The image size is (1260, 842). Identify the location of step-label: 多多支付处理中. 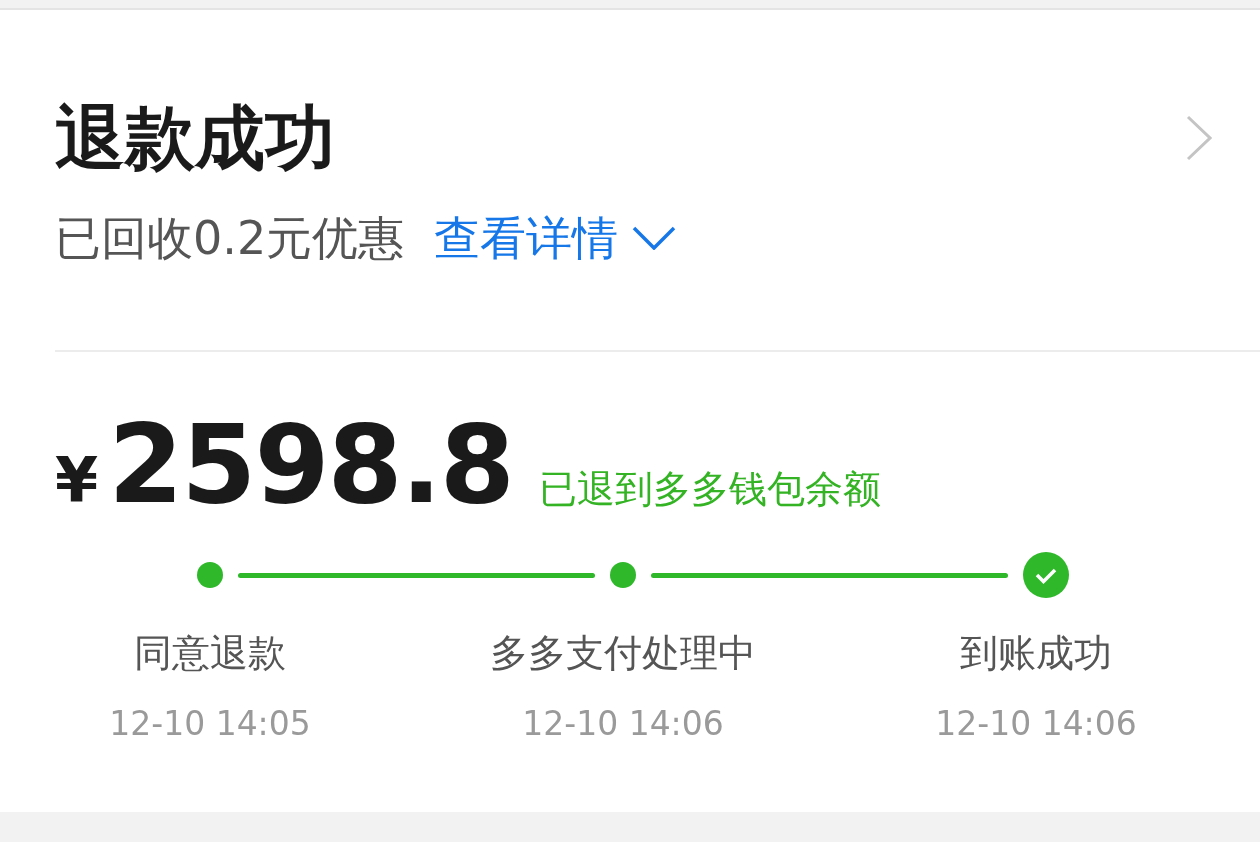
(623, 653).